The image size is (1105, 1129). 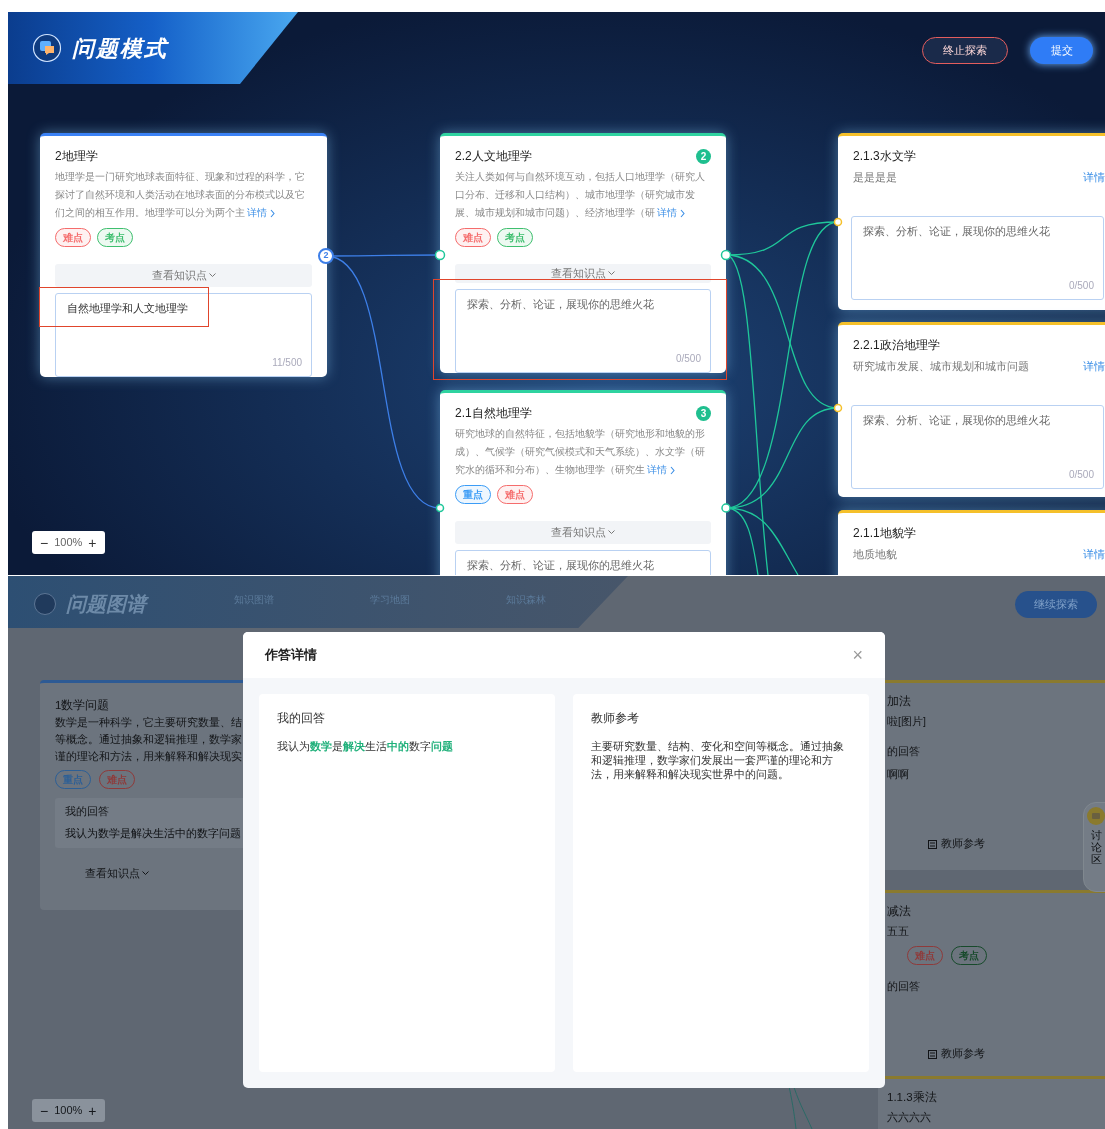 I want to click on node-description: 等概念。通过抽象和逻辑推理，数学家, so click(x=148, y=740).